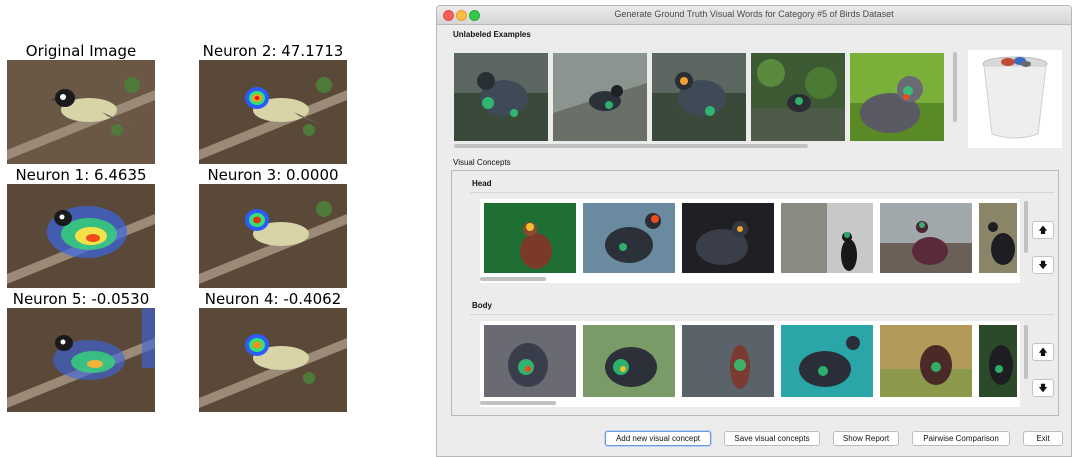 The height and width of the screenshot is (457, 1072). I want to click on concept-group-title-body: Body, so click(482, 305).